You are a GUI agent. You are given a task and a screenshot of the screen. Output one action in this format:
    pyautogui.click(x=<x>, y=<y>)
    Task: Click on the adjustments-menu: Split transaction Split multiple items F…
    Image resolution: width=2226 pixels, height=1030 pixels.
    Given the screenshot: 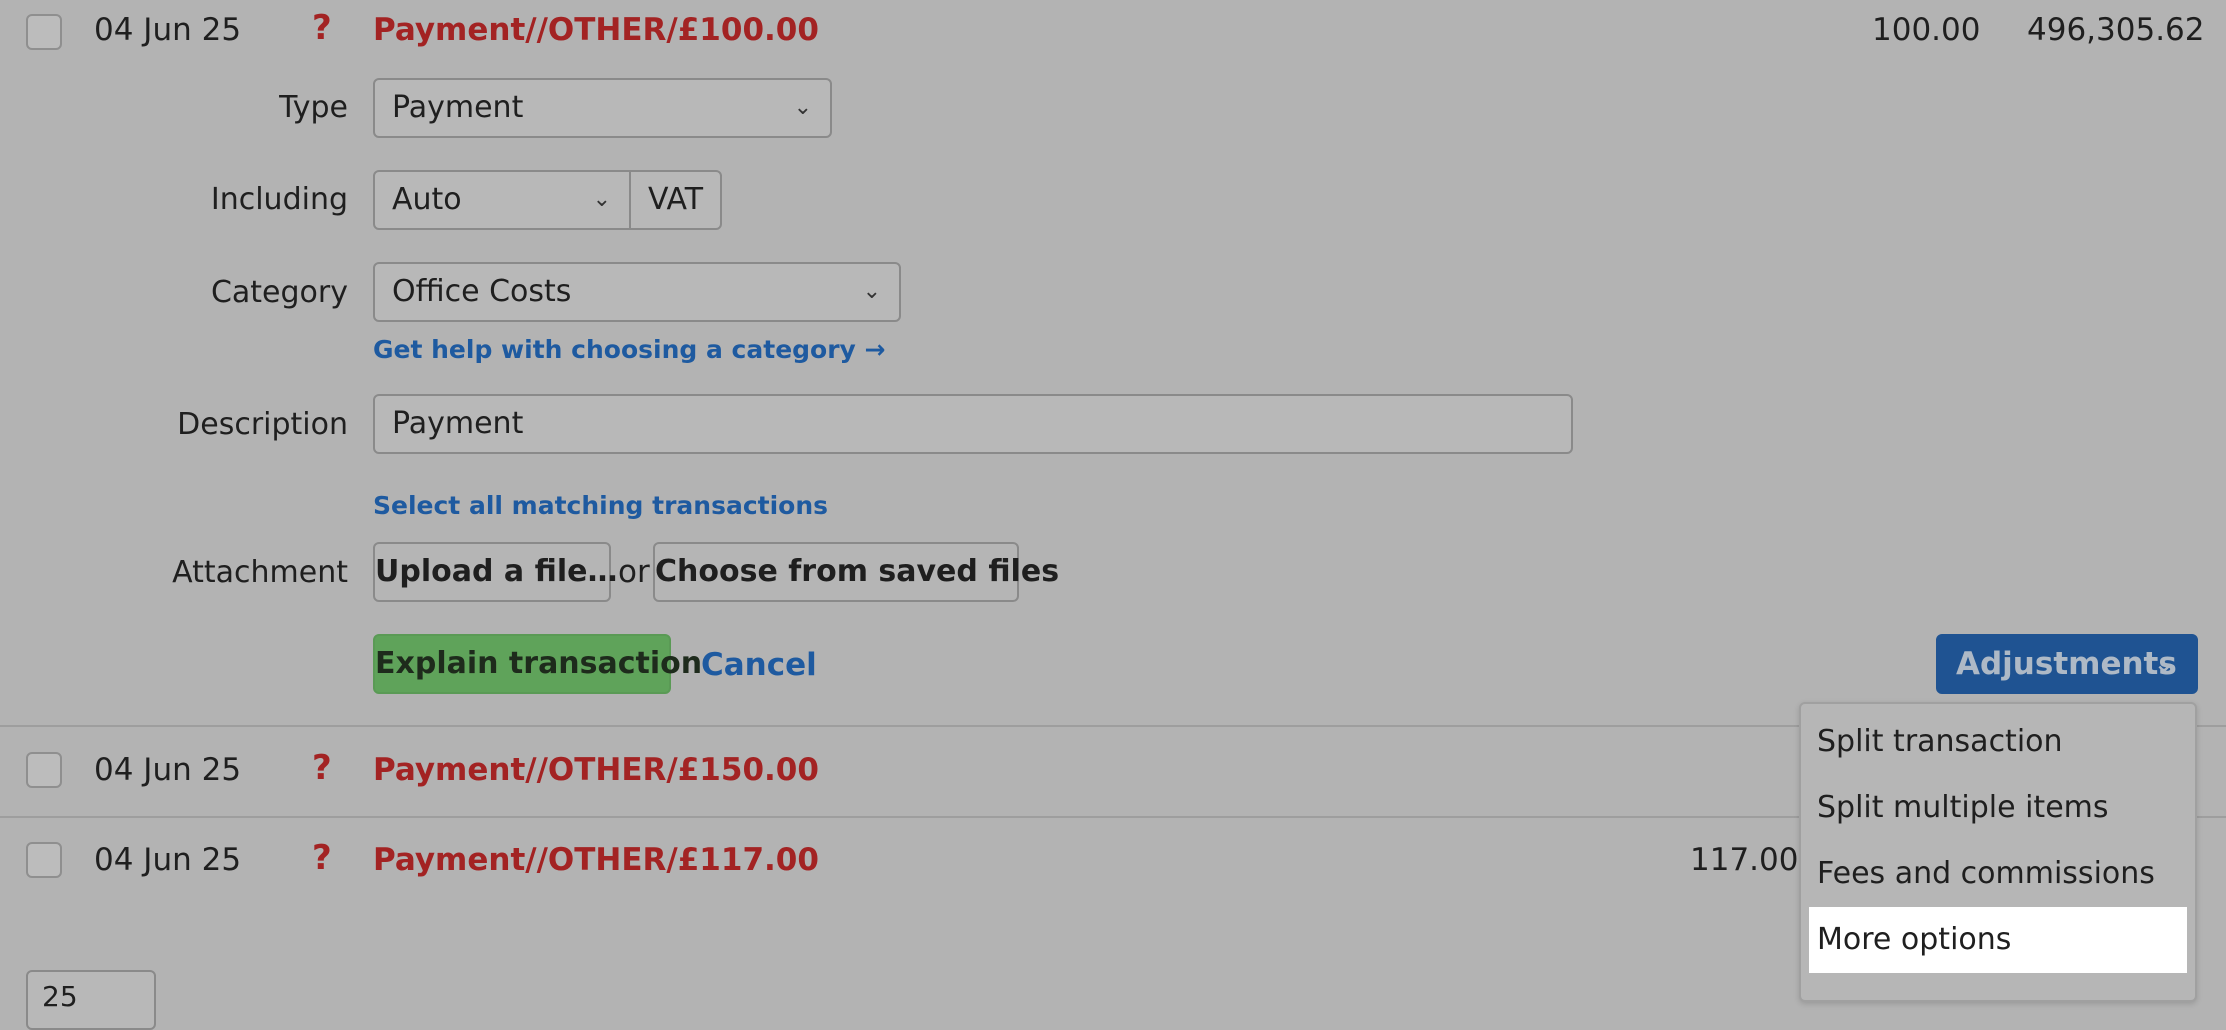 What is the action you would take?
    pyautogui.click(x=1998, y=852)
    